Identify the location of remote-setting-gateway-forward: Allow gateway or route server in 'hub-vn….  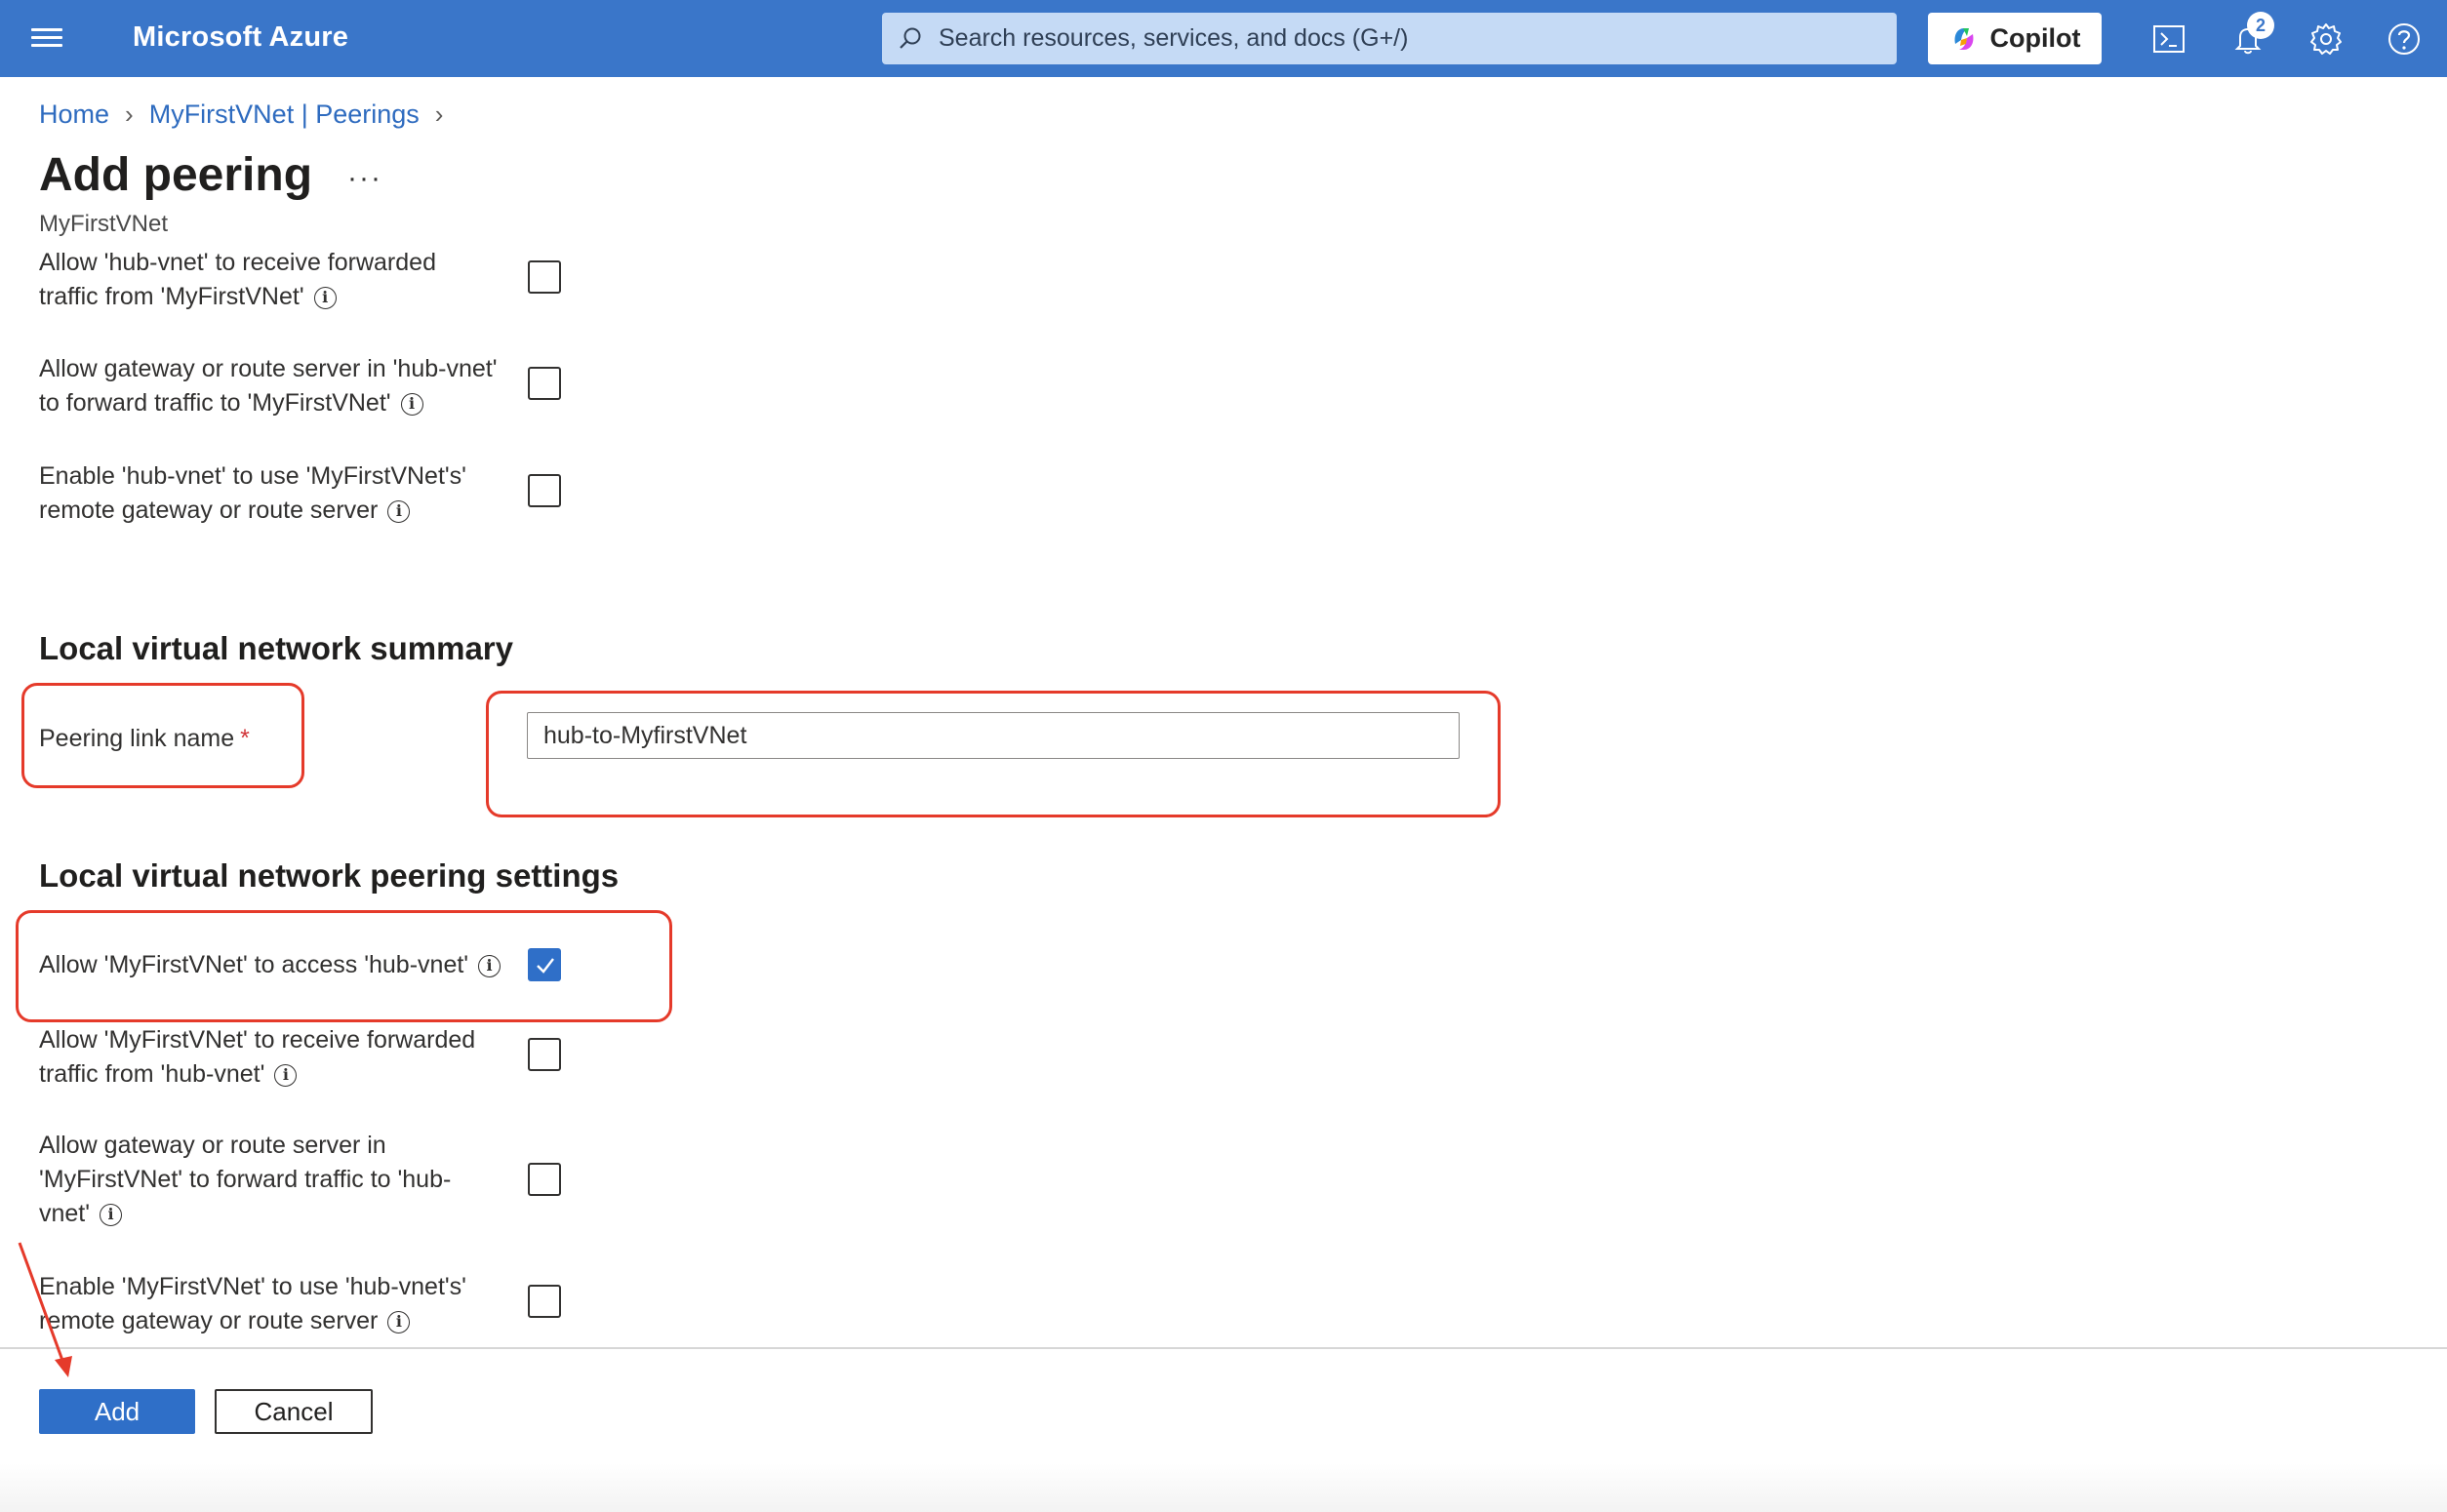
(268, 386).